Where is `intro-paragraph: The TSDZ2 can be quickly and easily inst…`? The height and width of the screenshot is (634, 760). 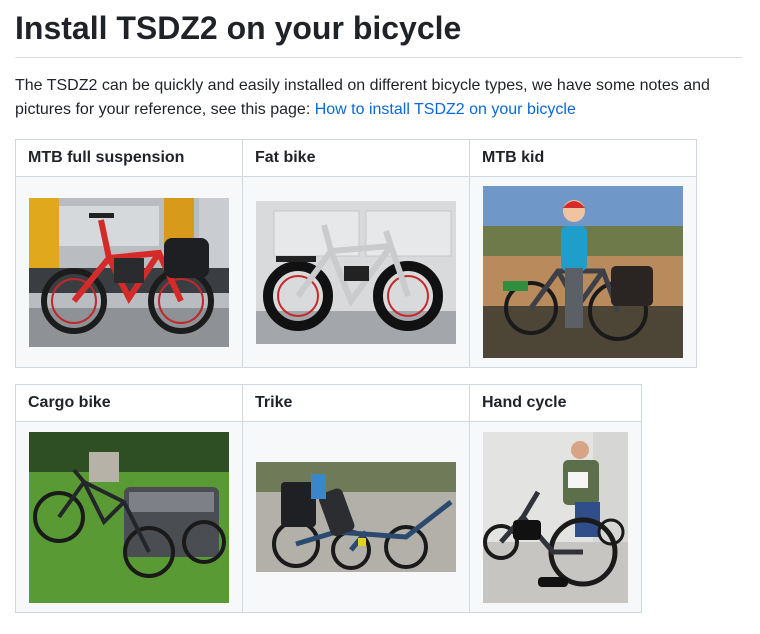
intro-paragraph: The TSDZ2 can be quickly and easily inst… is located at coordinates (378, 98).